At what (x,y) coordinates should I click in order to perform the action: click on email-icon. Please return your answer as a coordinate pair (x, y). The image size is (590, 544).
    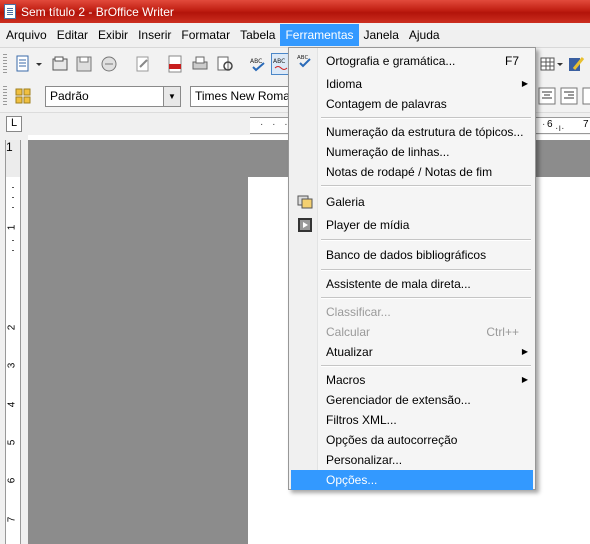
    Looking at the image, I should click on (109, 64).